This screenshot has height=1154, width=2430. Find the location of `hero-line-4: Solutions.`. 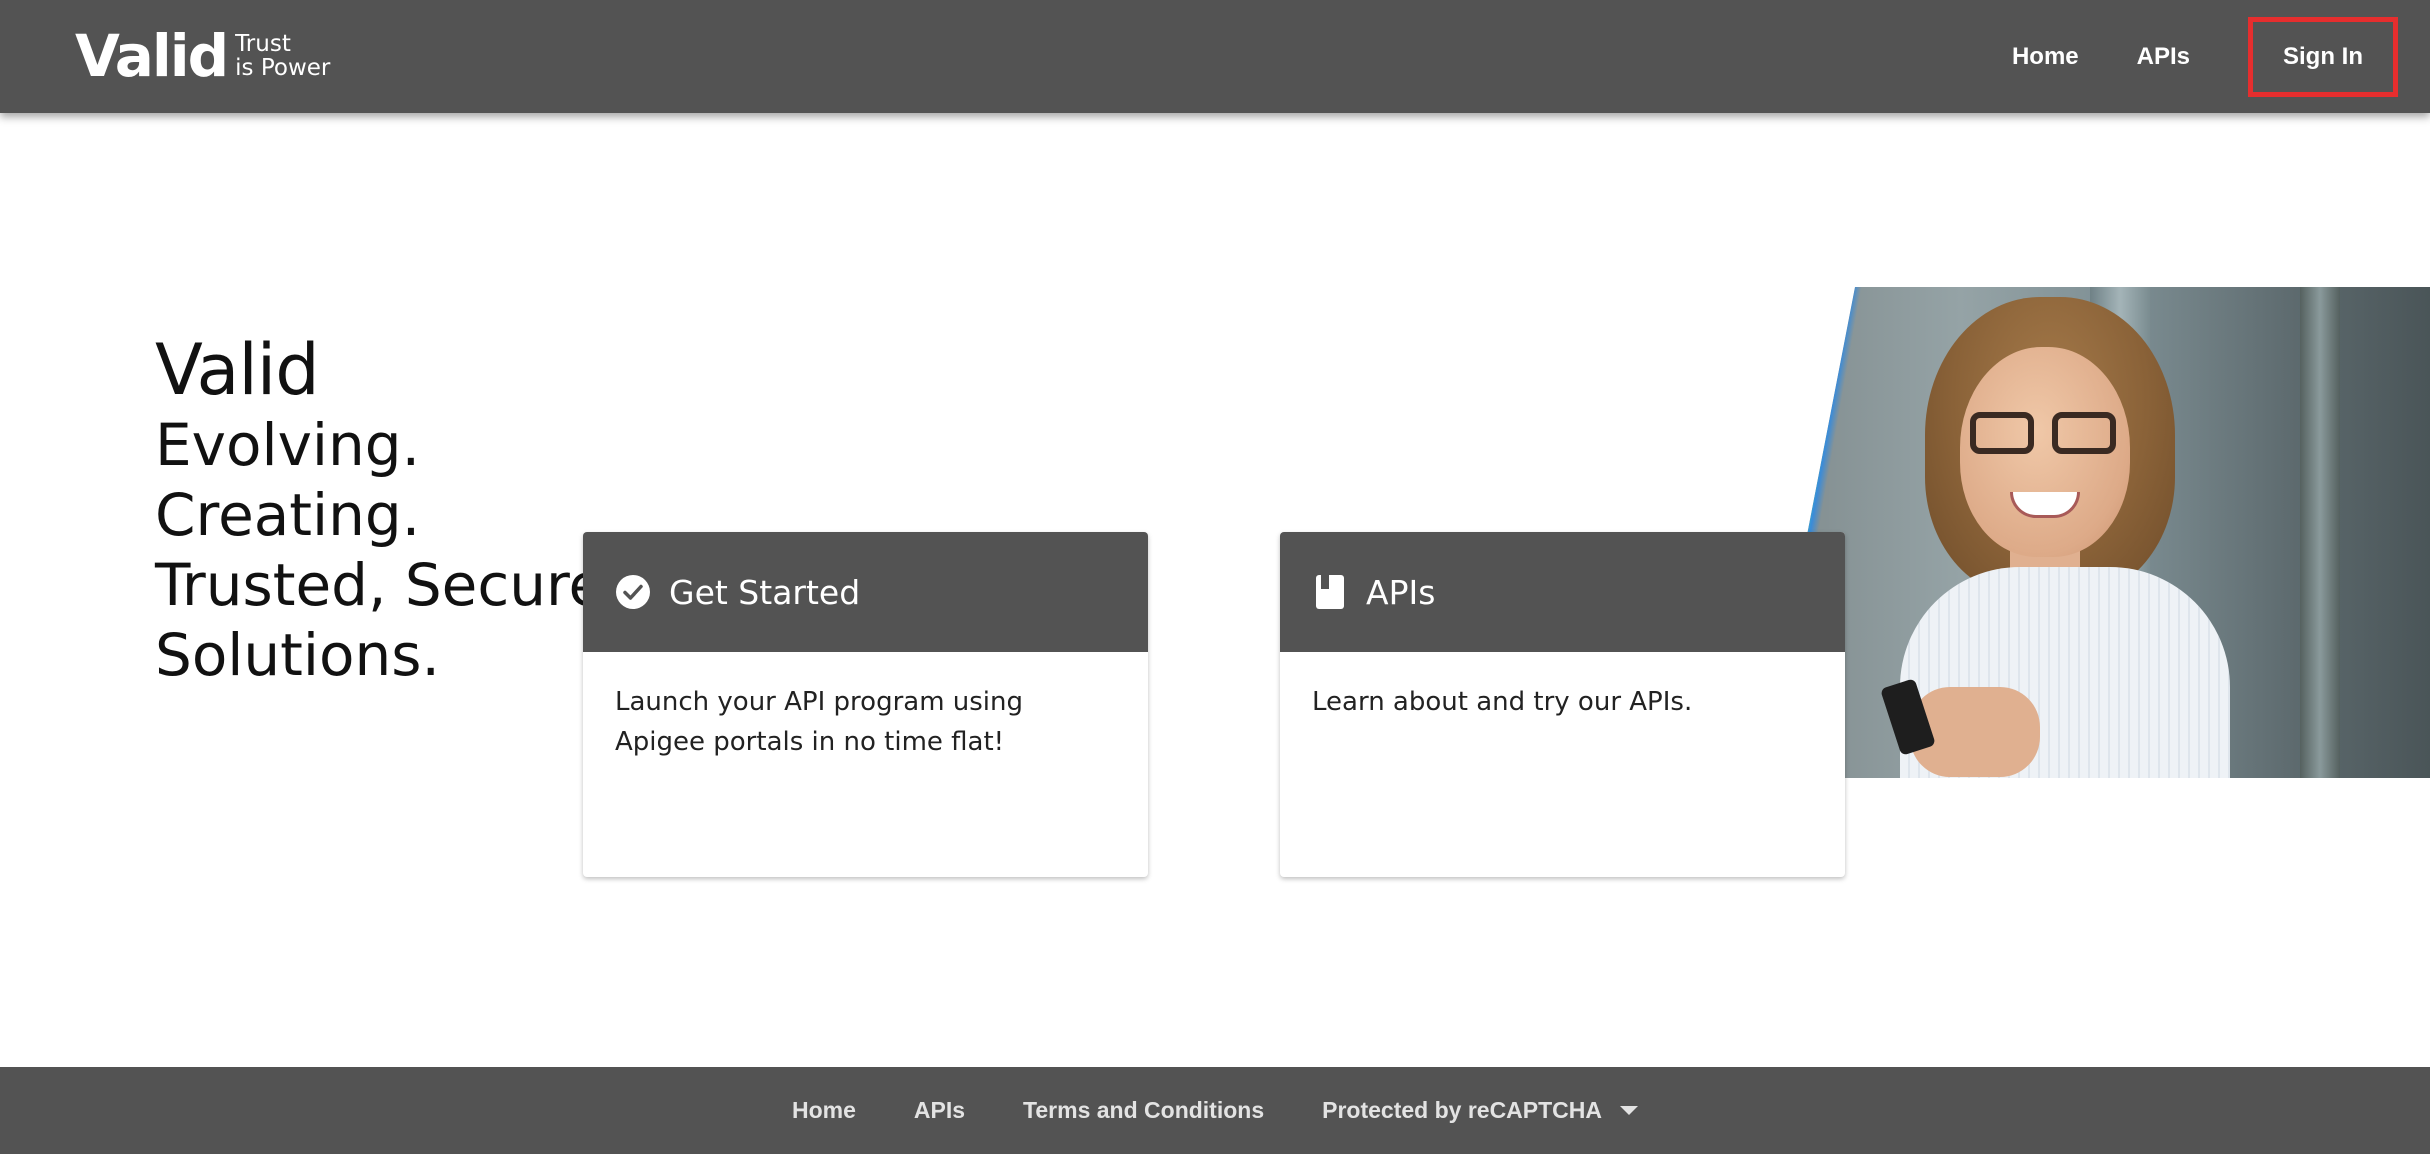

hero-line-4: Solutions. is located at coordinates (297, 655).